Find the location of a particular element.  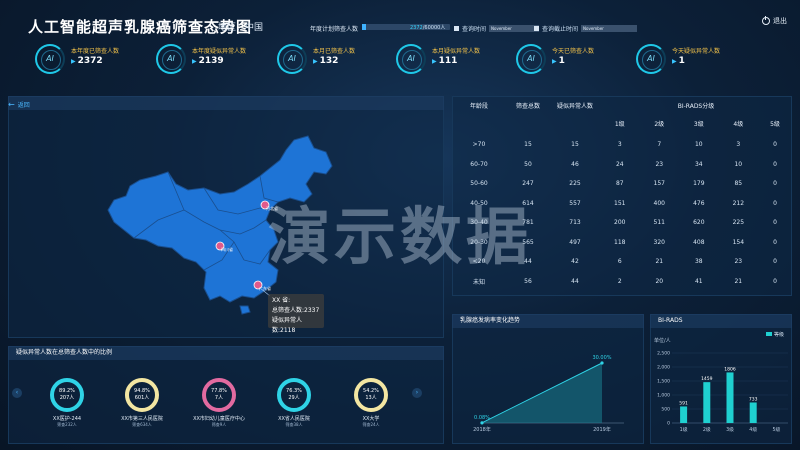

birads-y-tick: 1,000 is located at coordinates (663, 396).